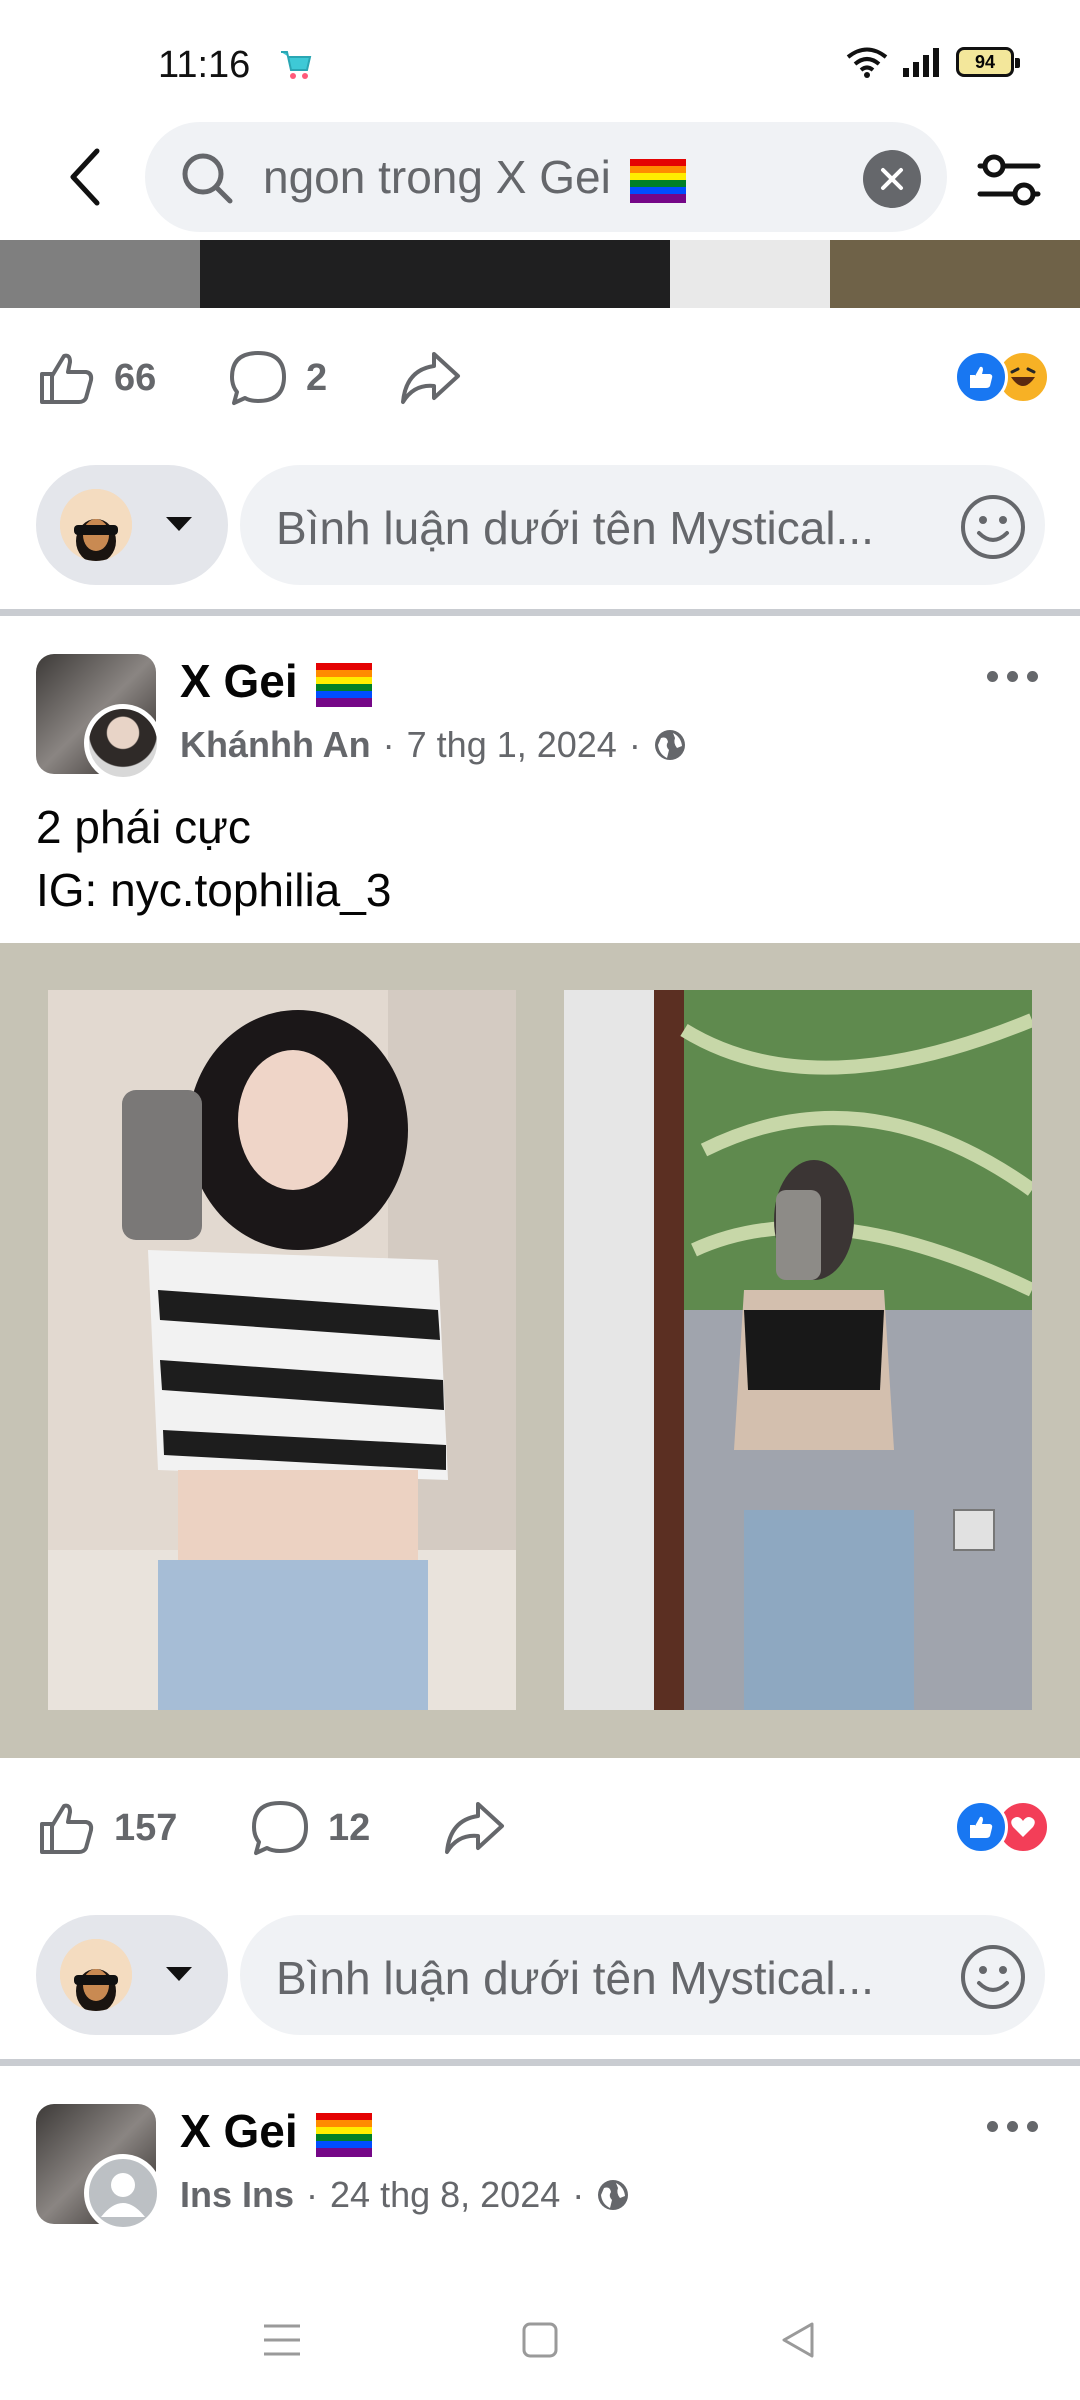  I want to click on post2-header: X Gei Khánhh An · 7 thg 1, 2024 ·, so click(540, 724).